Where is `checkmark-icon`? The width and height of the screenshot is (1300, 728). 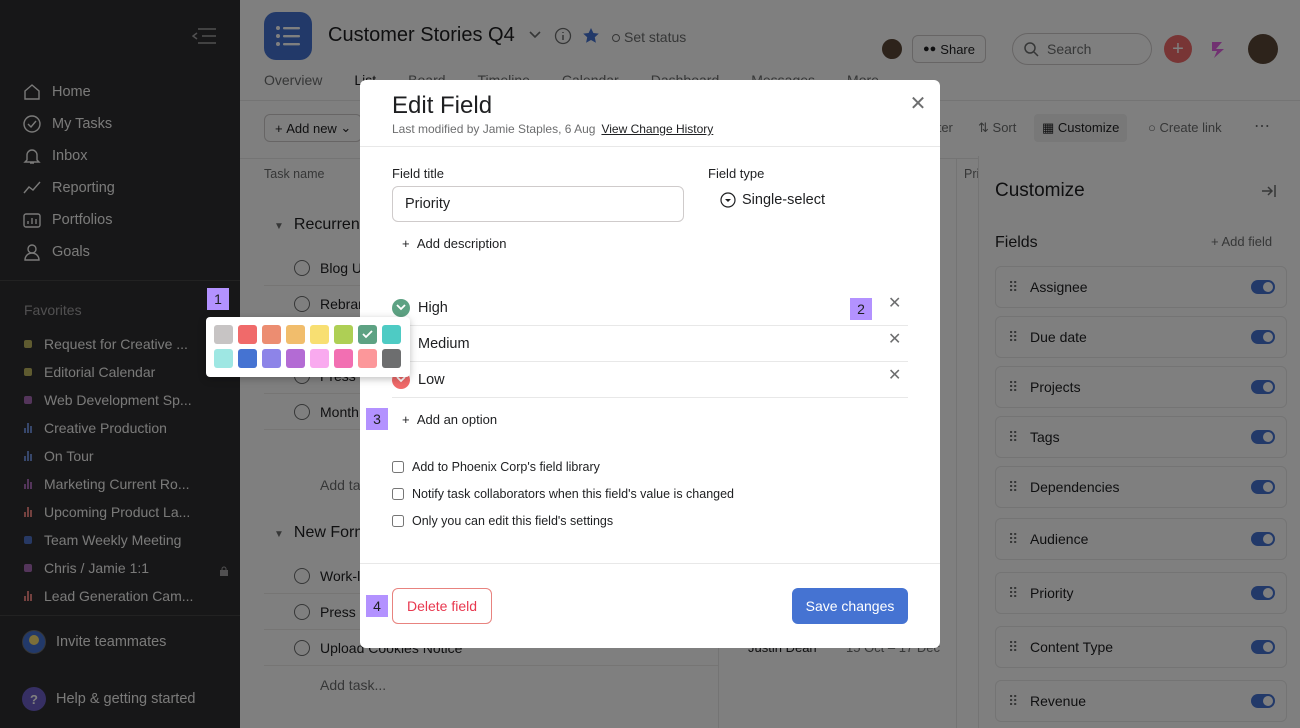 checkmark-icon is located at coordinates (367, 334).